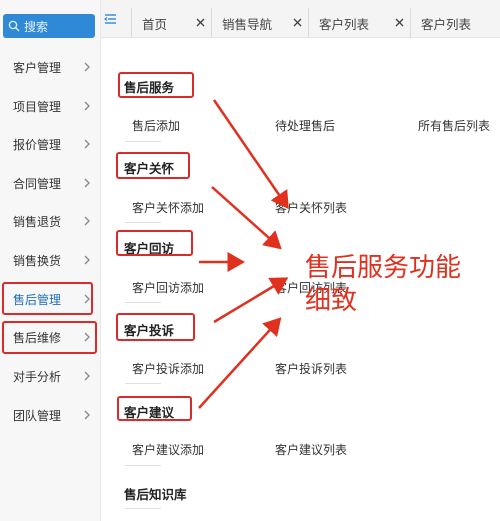  I want to click on sidebar-item-label: 报价管理, so click(37, 144).